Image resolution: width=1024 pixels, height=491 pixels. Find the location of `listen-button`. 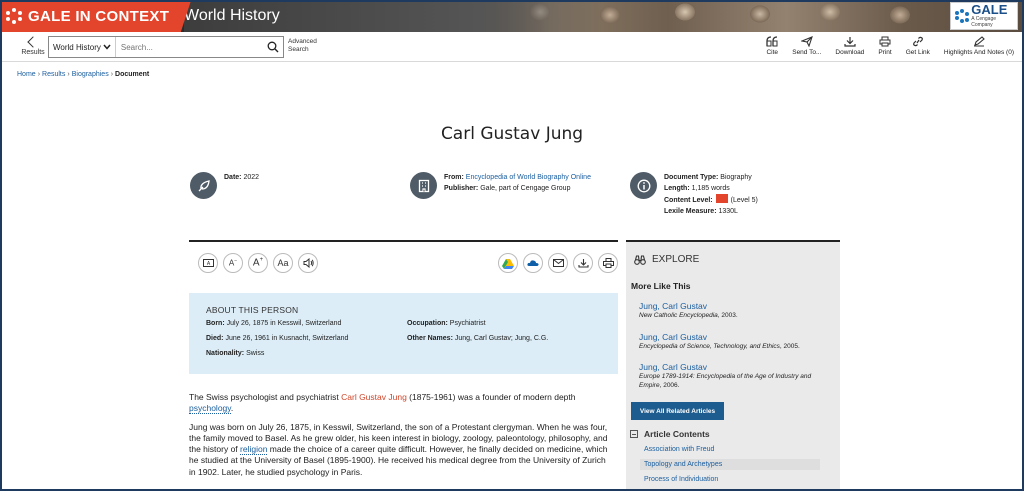

listen-button is located at coordinates (308, 263).